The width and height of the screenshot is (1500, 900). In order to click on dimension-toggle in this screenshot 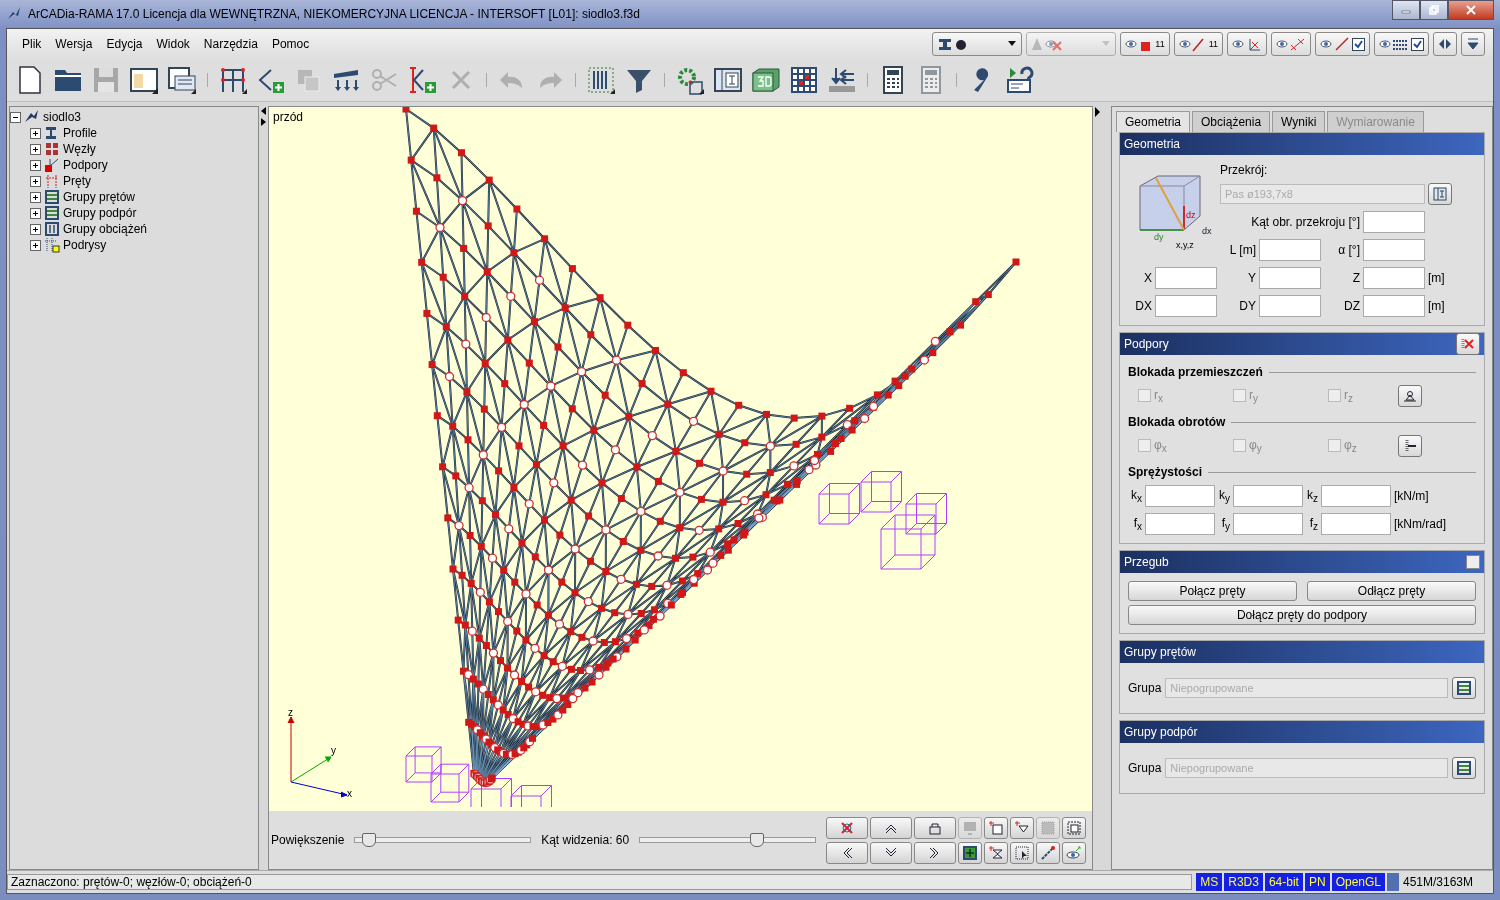, I will do `click(1291, 44)`.